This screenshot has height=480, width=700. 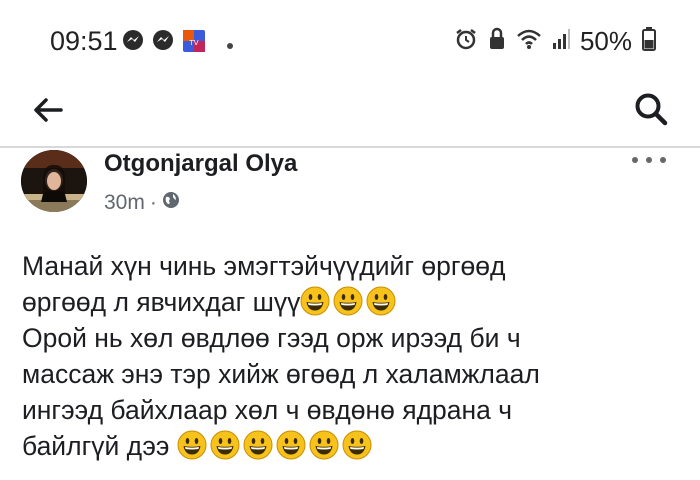 What do you see at coordinates (264, 266) in the screenshot?
I see `post-line-text: Манай хүн чинь эмэгтэйчүүдийг өргөөд` at bounding box center [264, 266].